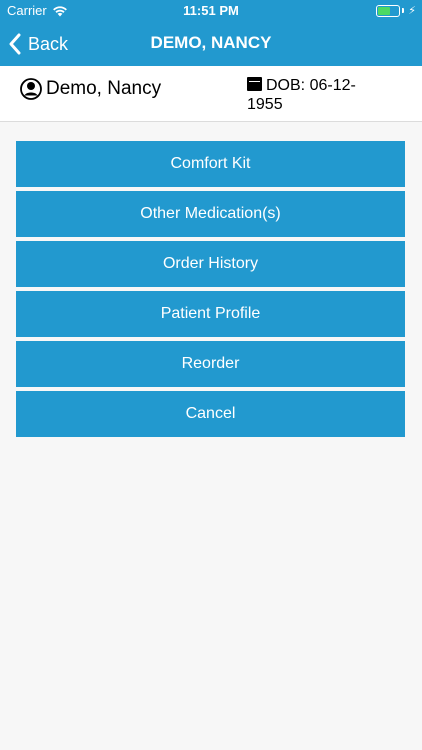  I want to click on reorder-button: Reorder, so click(210, 364).